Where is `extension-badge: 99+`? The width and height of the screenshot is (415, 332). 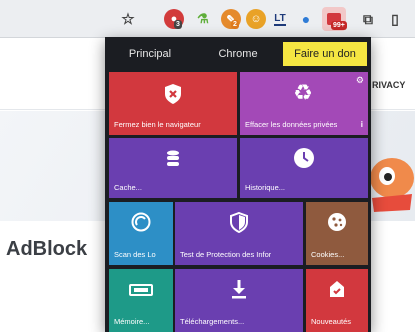
extension-badge: 99+ is located at coordinates (339, 25).